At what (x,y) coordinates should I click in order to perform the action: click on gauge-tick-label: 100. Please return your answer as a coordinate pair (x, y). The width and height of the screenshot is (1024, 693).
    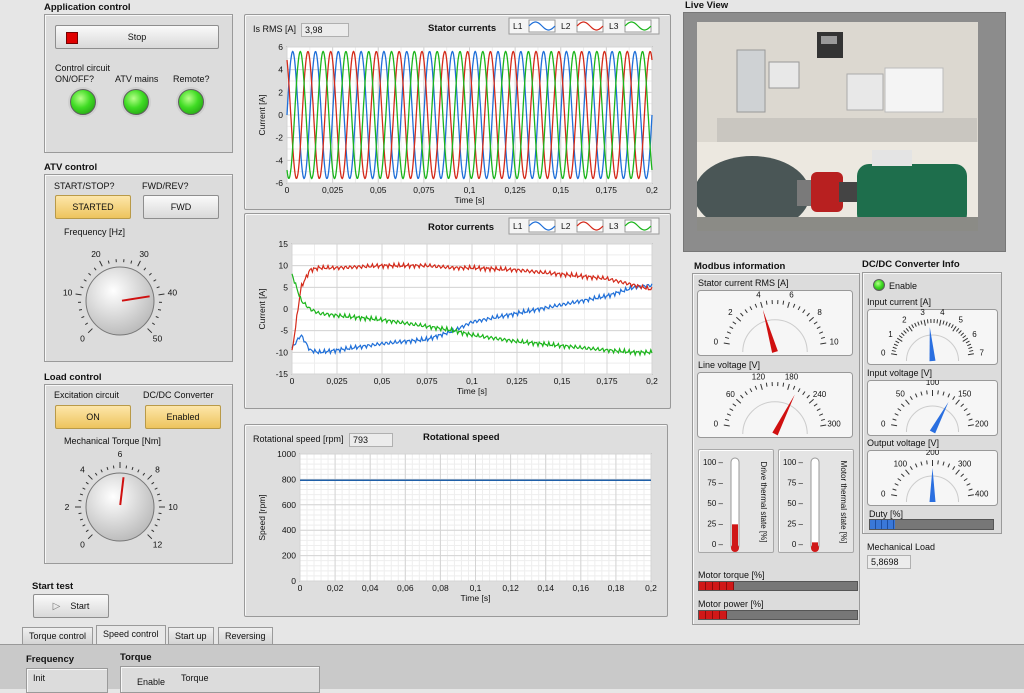
    Looking at the image, I should click on (933, 383).